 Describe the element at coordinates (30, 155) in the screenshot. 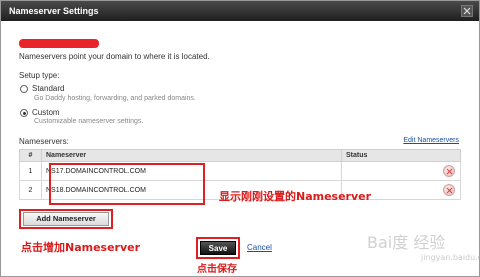

I see `column-header-number: #` at that location.